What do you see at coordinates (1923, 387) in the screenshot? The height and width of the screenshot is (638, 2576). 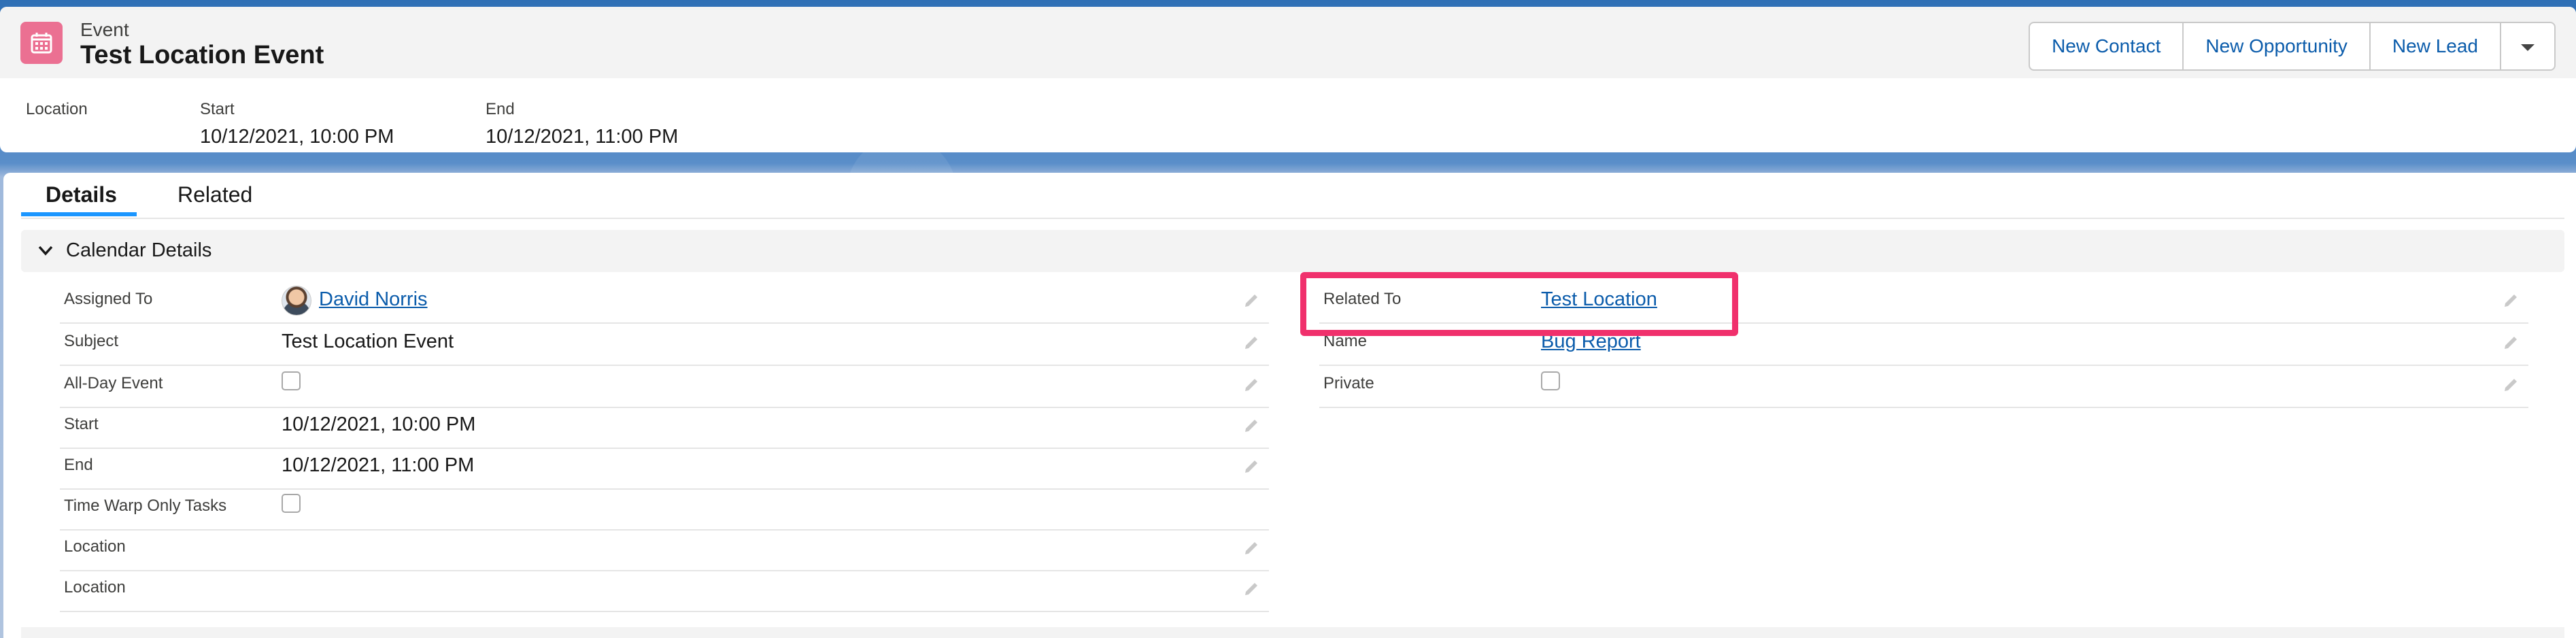 I see `field-row-private: Private` at bounding box center [1923, 387].